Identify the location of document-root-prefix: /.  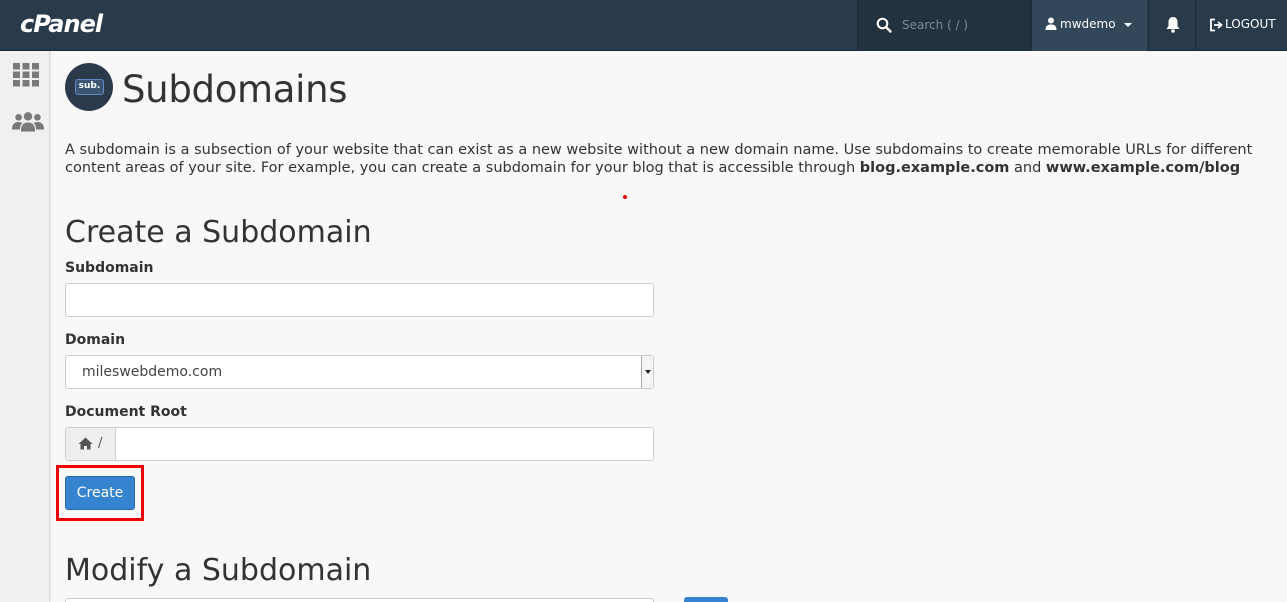
(91, 444).